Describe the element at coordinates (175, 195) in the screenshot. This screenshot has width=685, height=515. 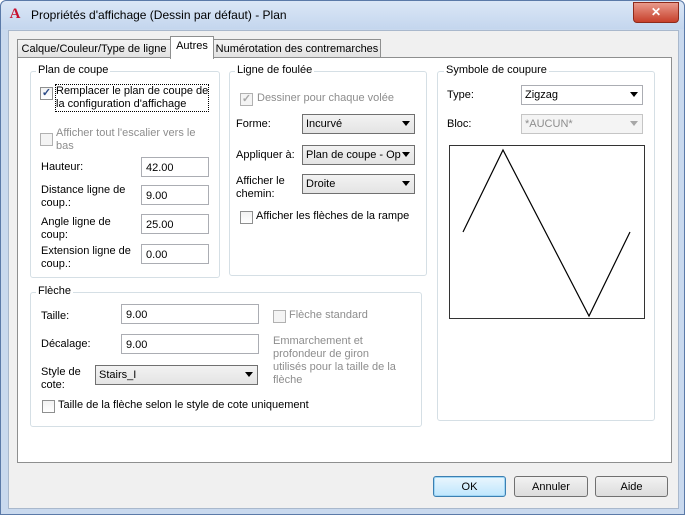
I see `distance-input: 9.00` at that location.